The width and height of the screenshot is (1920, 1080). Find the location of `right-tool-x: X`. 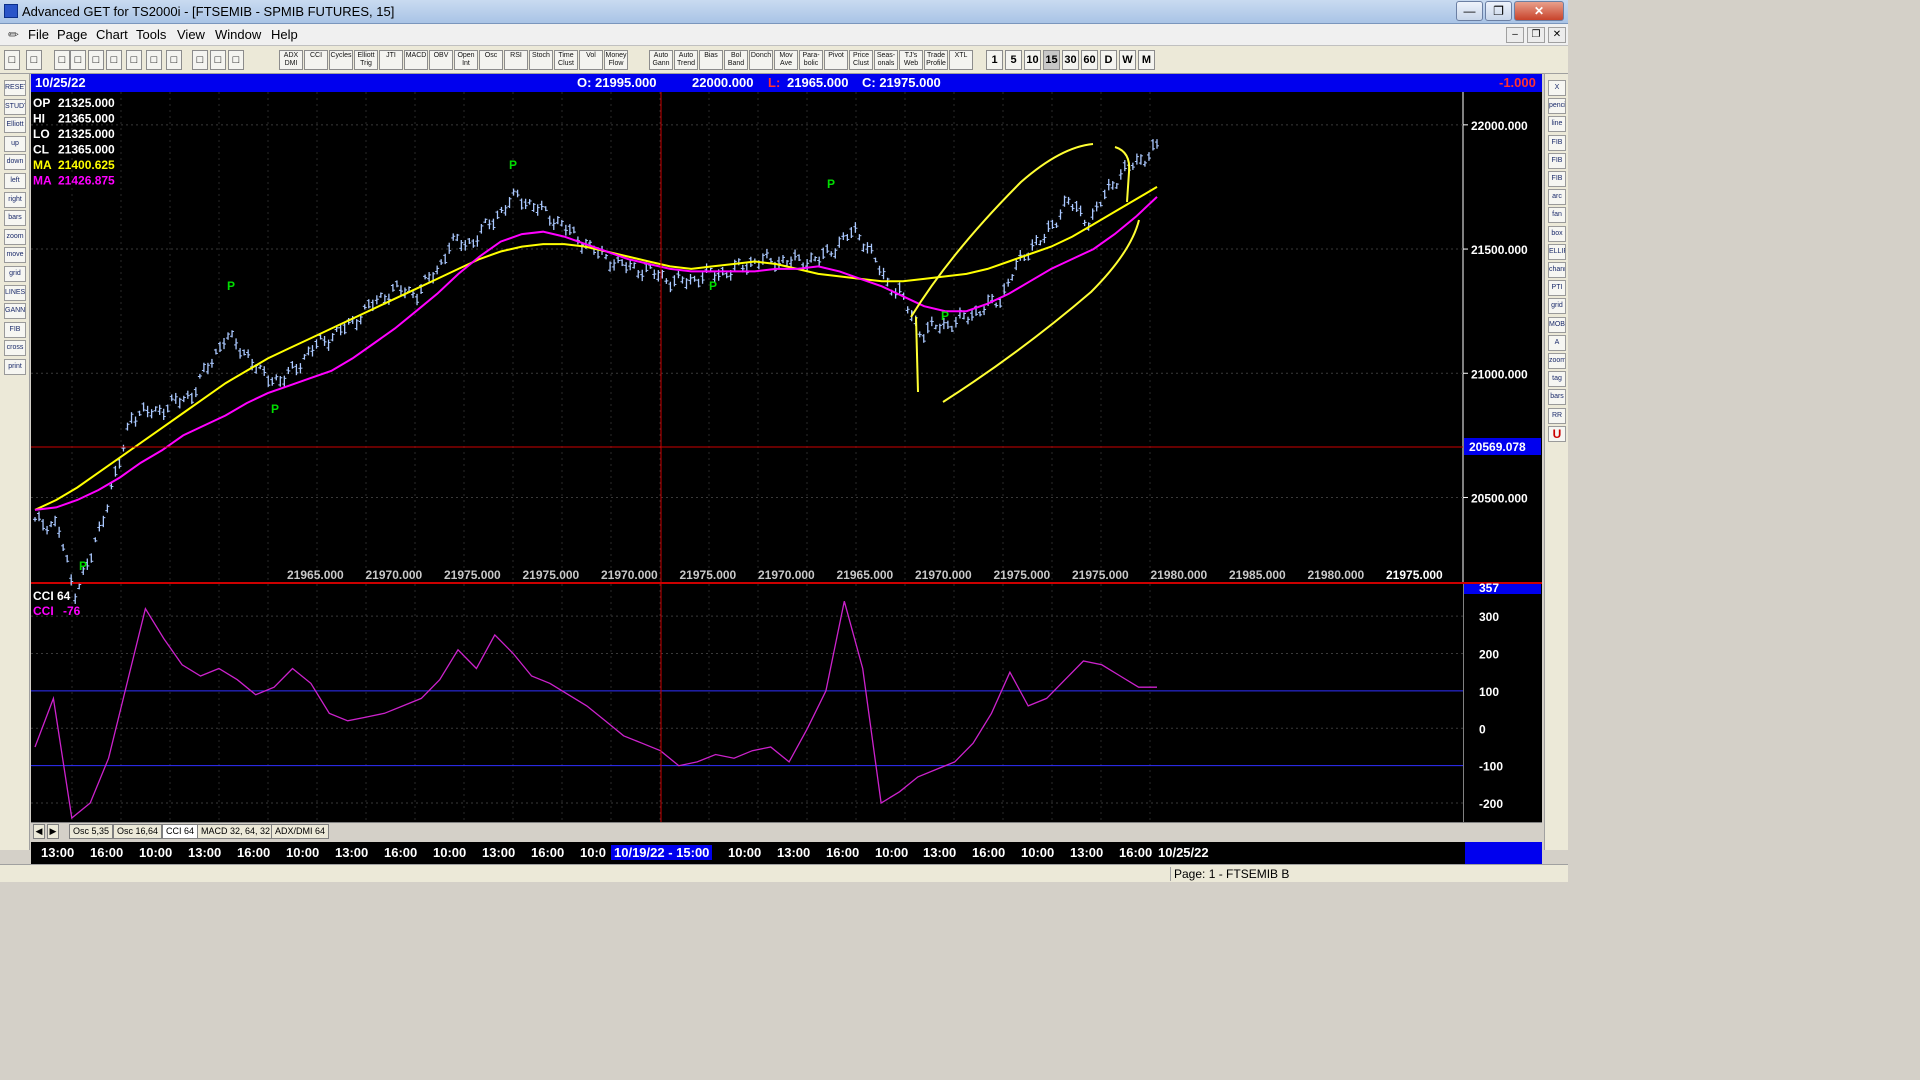

right-tool-x: X is located at coordinates (1557, 88).